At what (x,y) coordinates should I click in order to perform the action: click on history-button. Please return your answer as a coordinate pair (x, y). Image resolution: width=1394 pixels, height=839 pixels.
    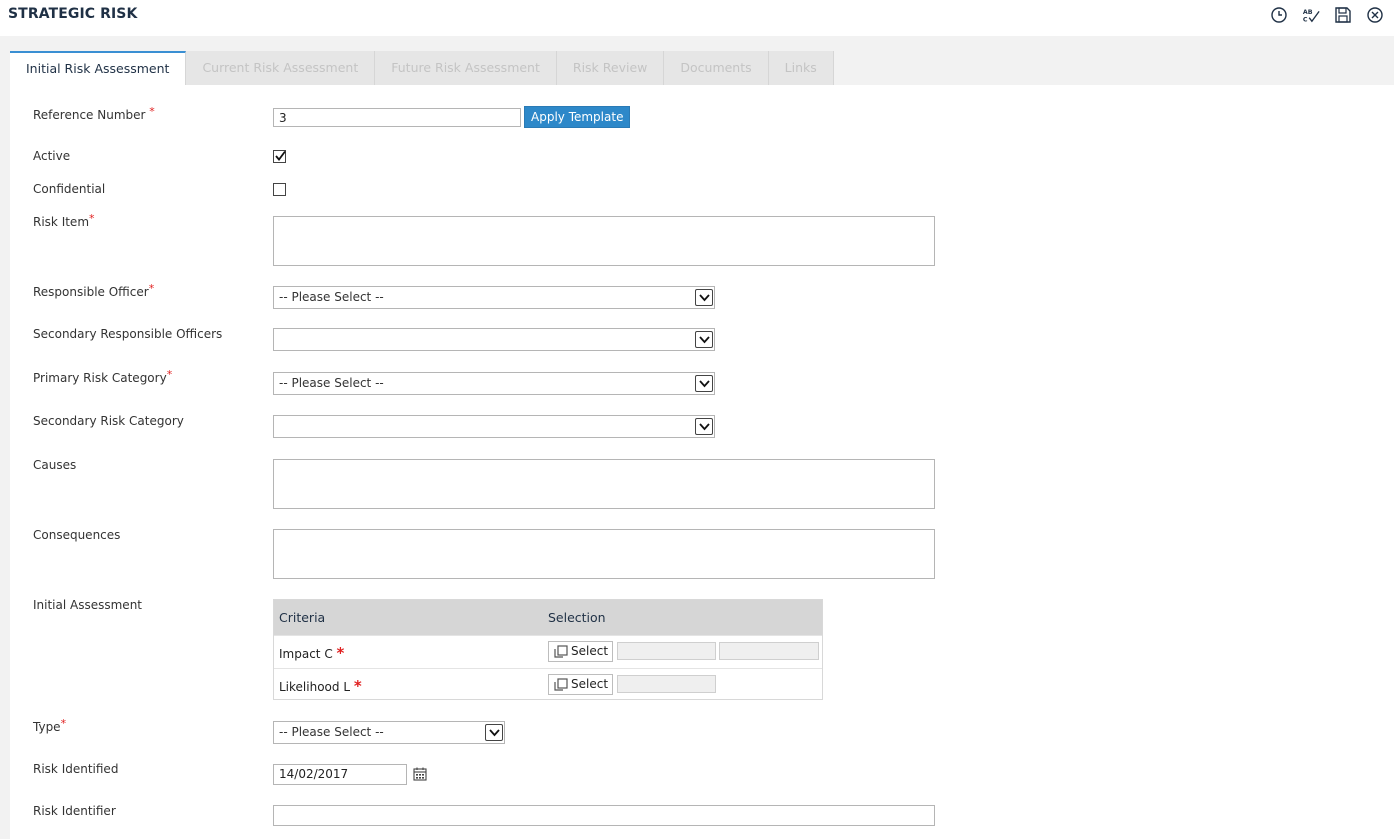
    Looking at the image, I should click on (1279, 15).